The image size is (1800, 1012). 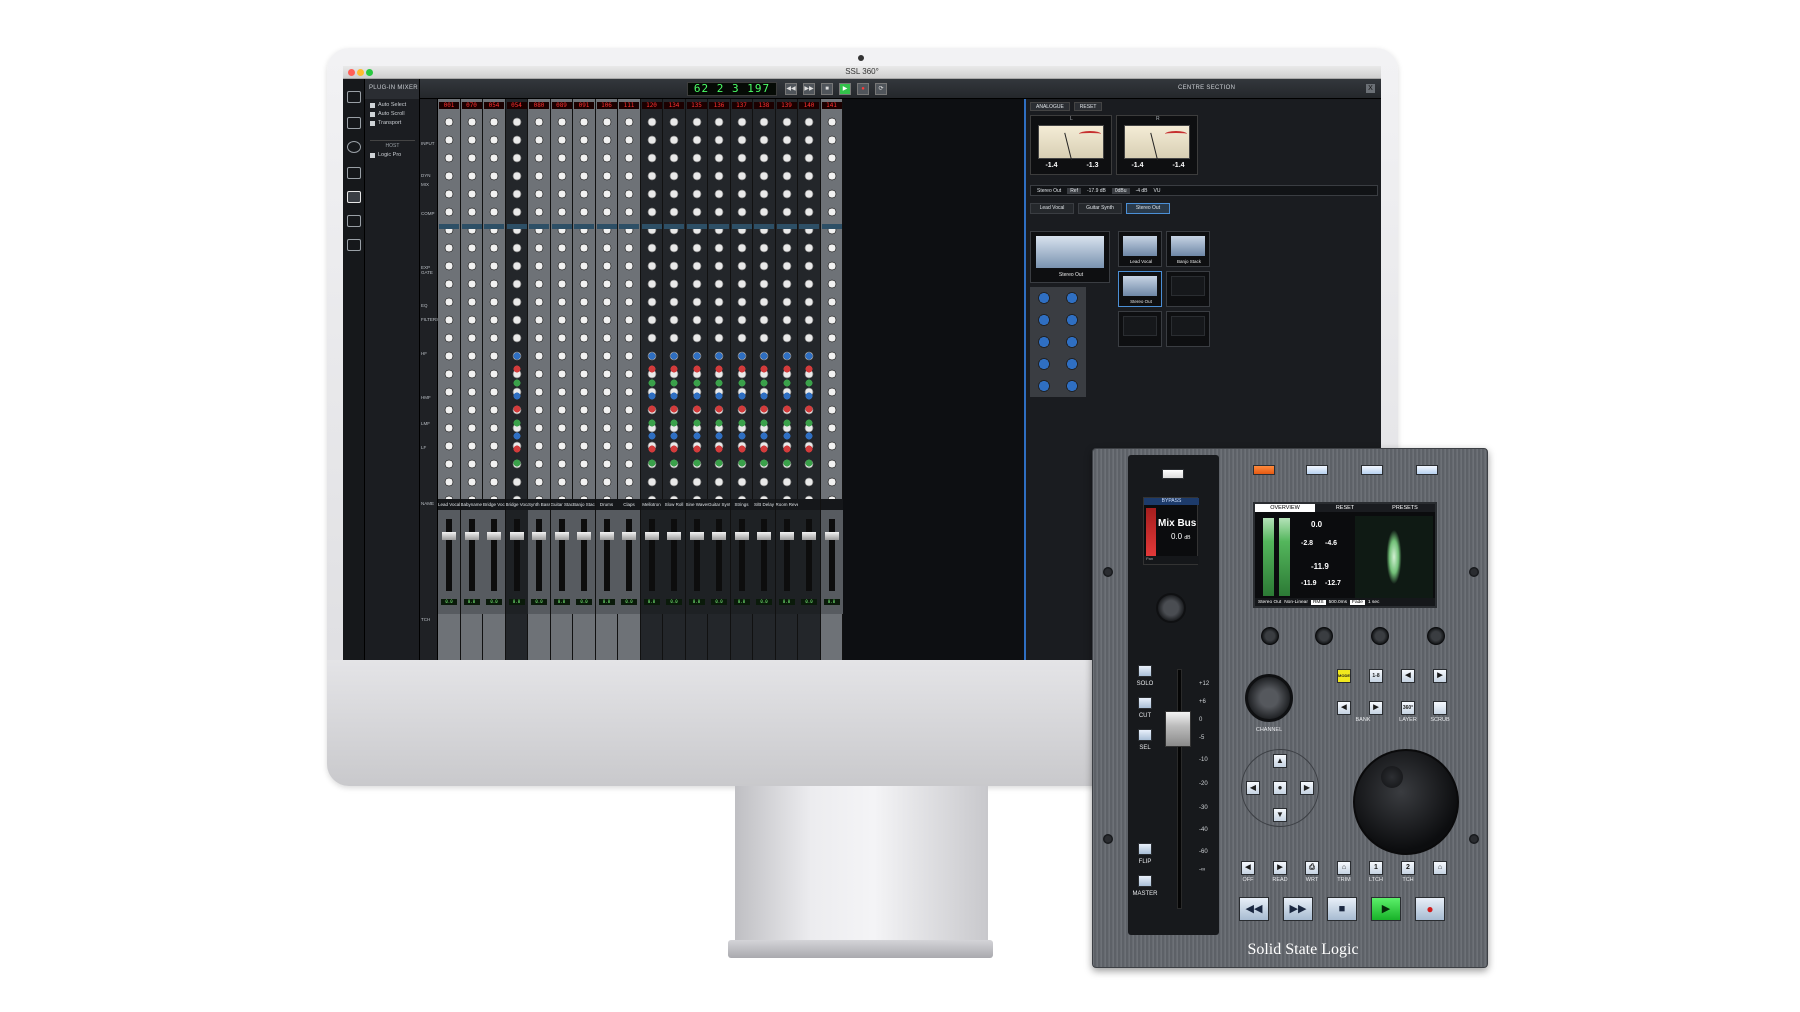 I want to click on channel-strip: 091 Banjo Stack 0.0, so click(x=584, y=379).